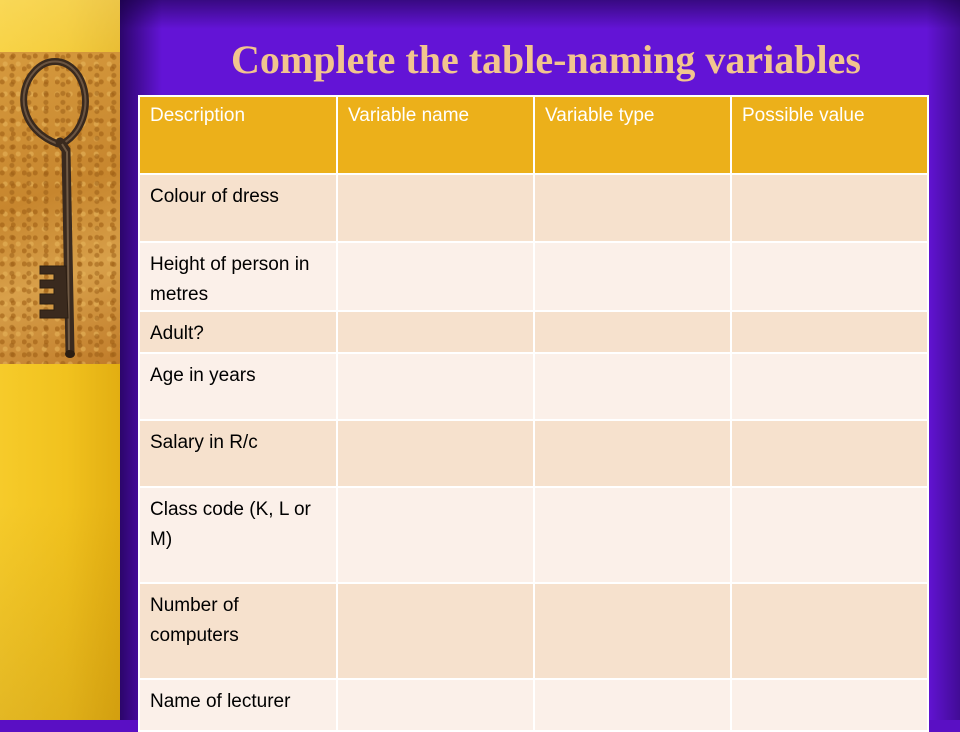 The width and height of the screenshot is (960, 732). I want to click on table-row: Height of person in metres, so click(533, 276).